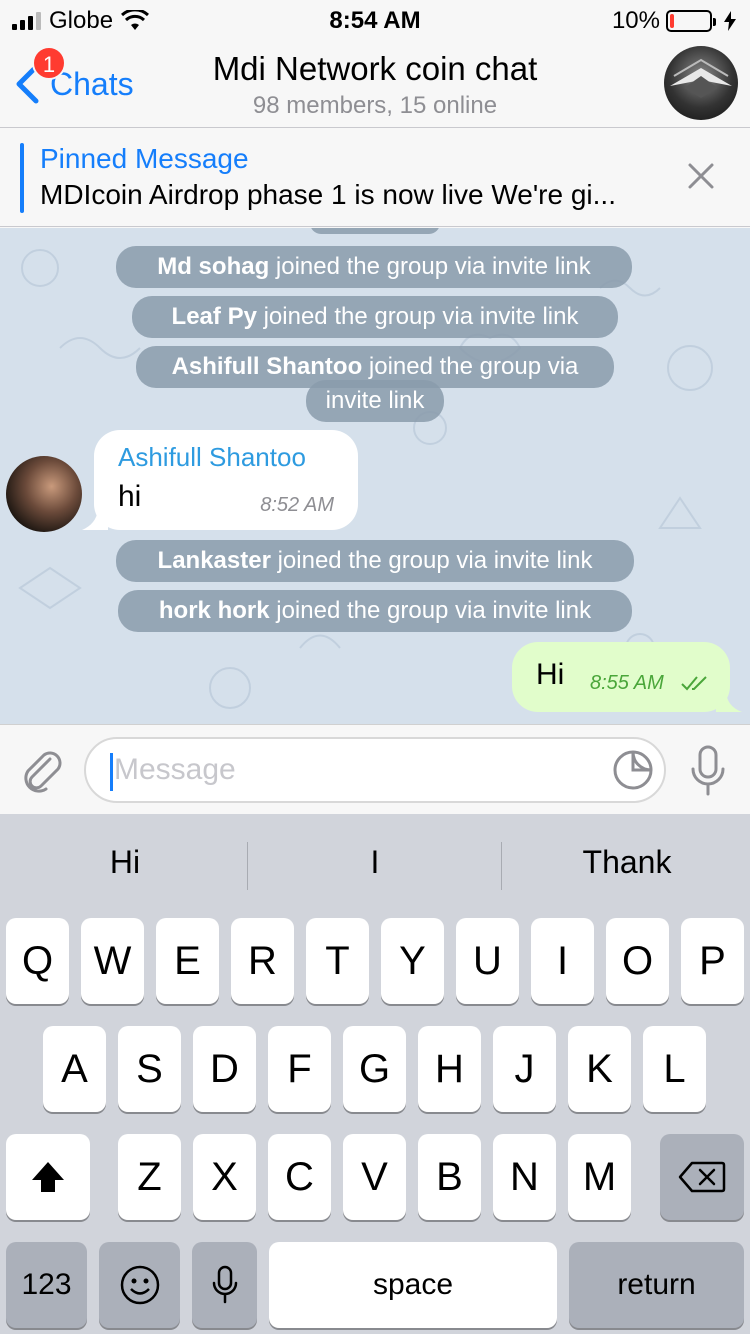  I want to click on key-p: P, so click(712, 961).